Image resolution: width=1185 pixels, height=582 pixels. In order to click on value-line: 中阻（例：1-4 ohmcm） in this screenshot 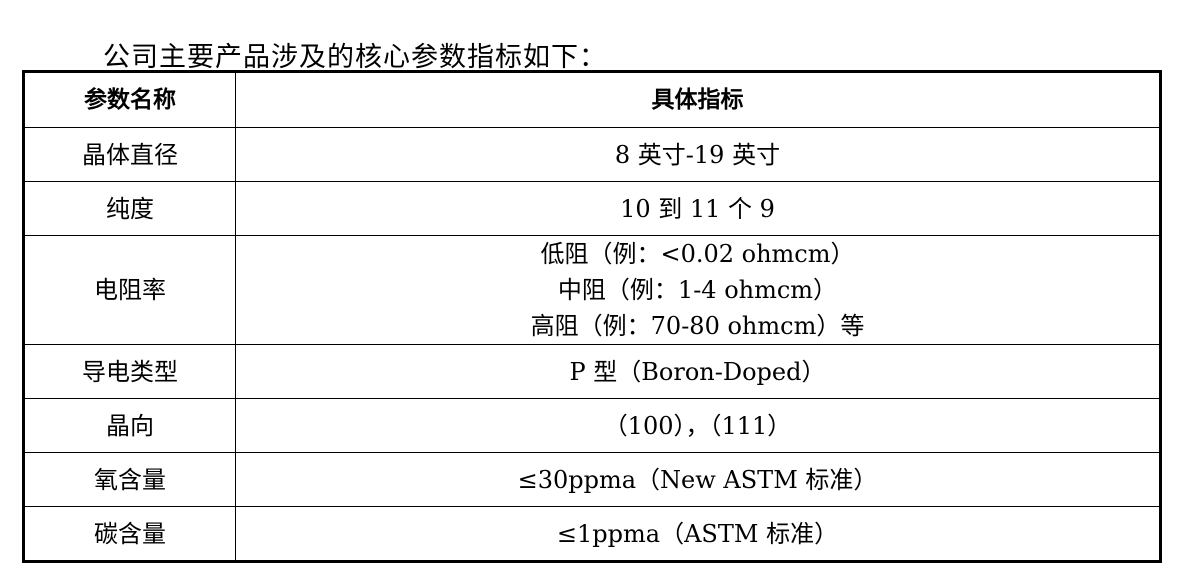, I will do `click(697, 290)`.